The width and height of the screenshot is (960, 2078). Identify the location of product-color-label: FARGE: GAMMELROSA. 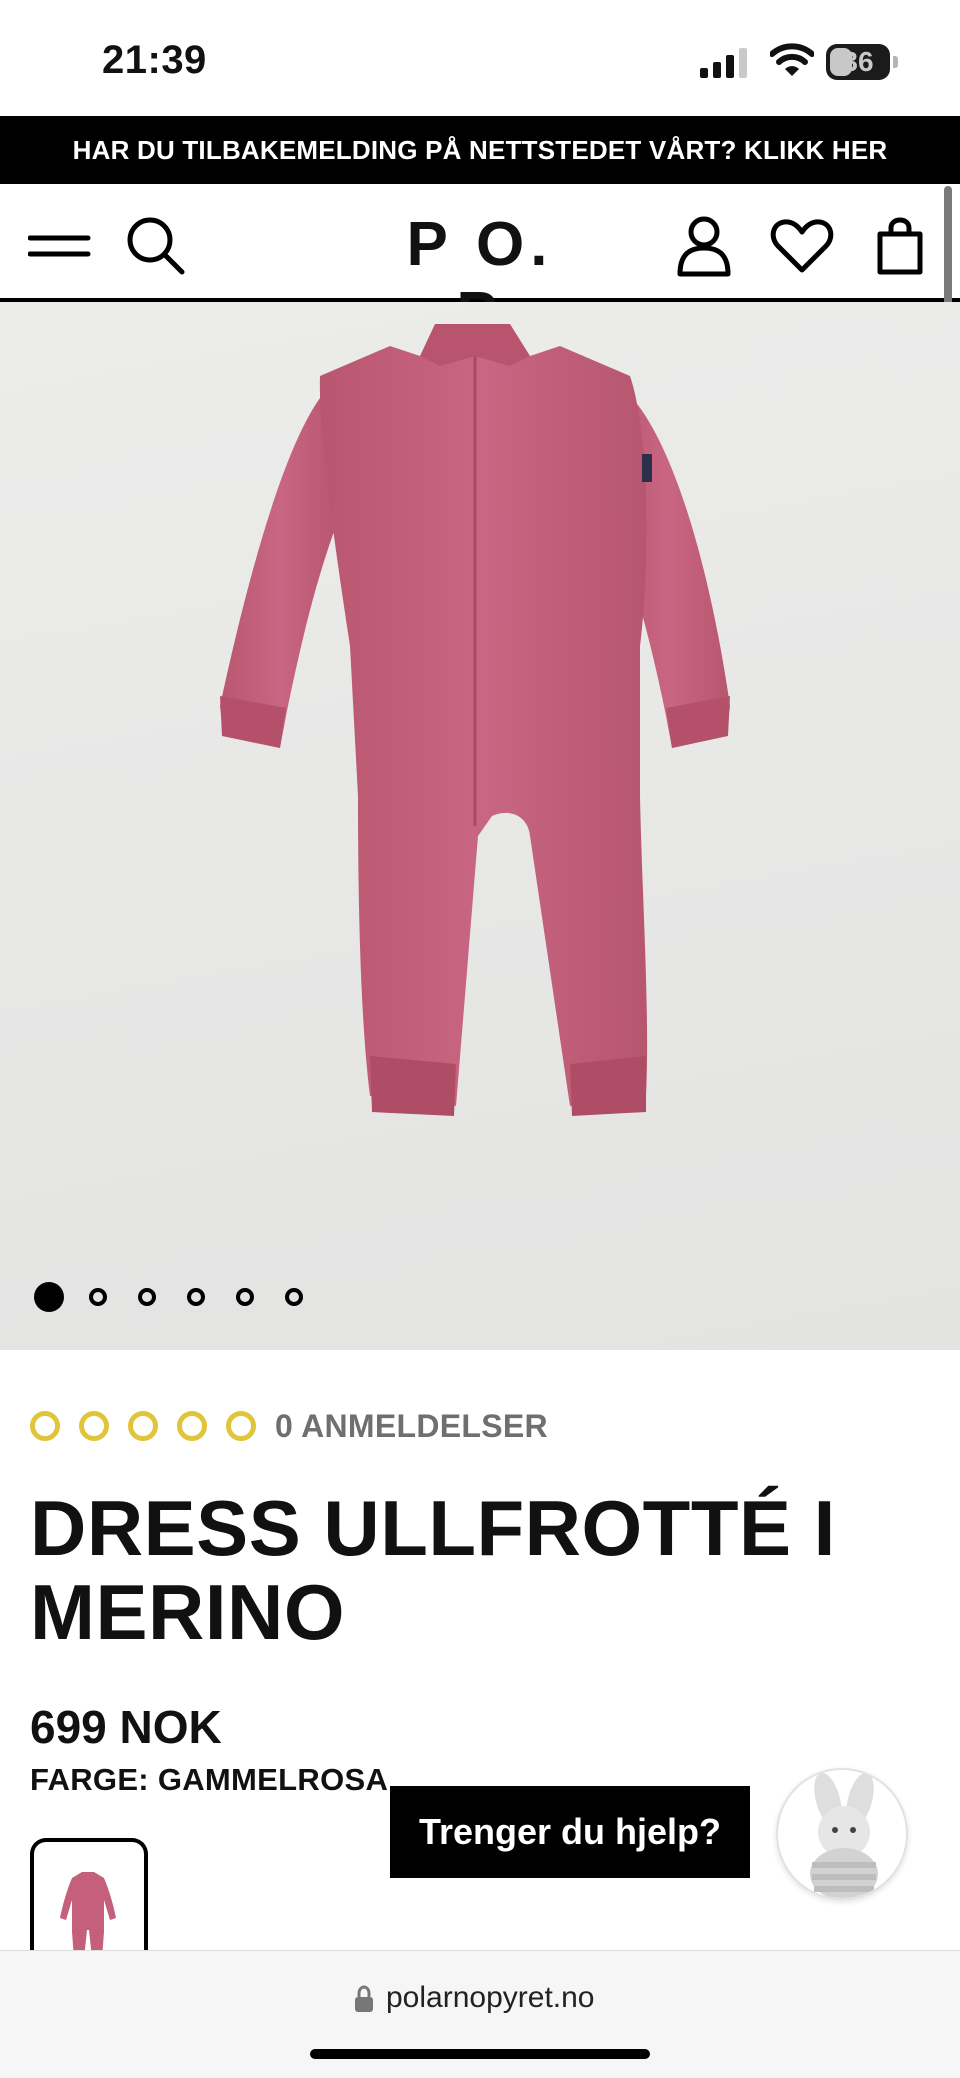
(209, 1779).